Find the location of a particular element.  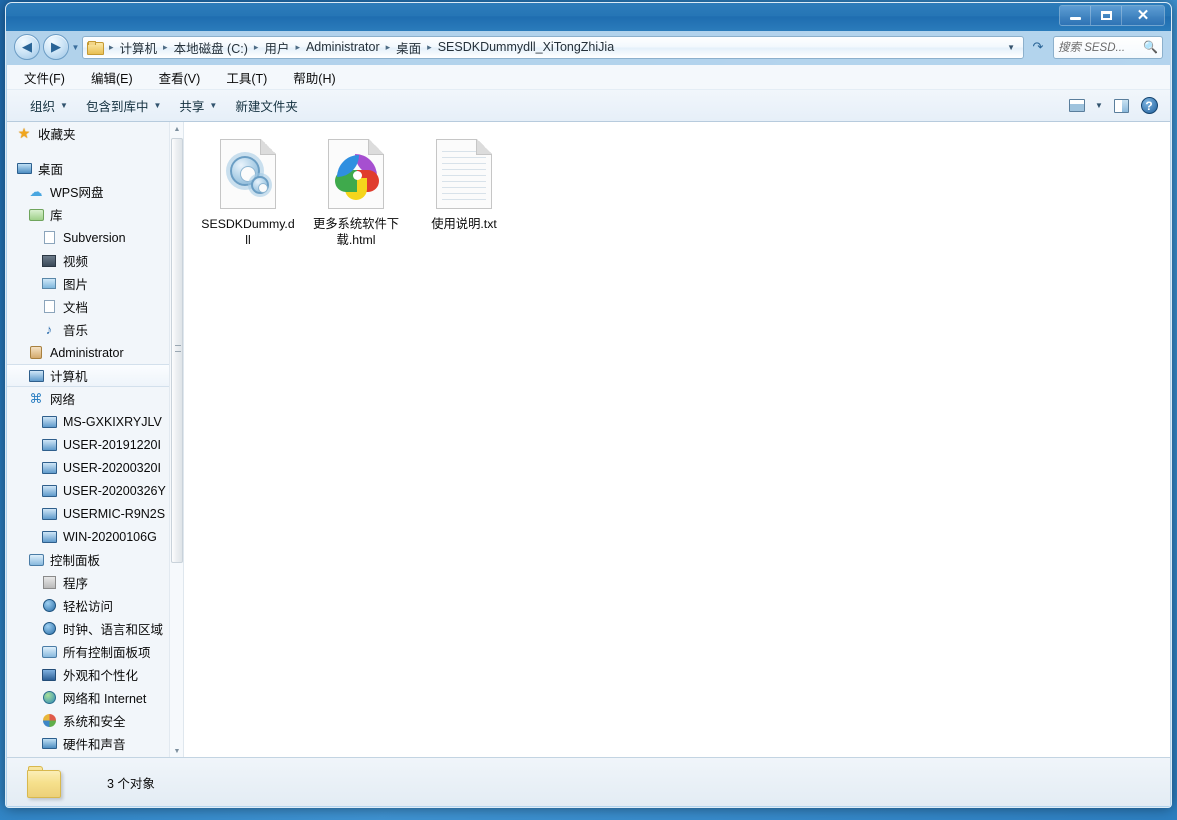

preview-pane-button is located at coordinates (1121, 106).